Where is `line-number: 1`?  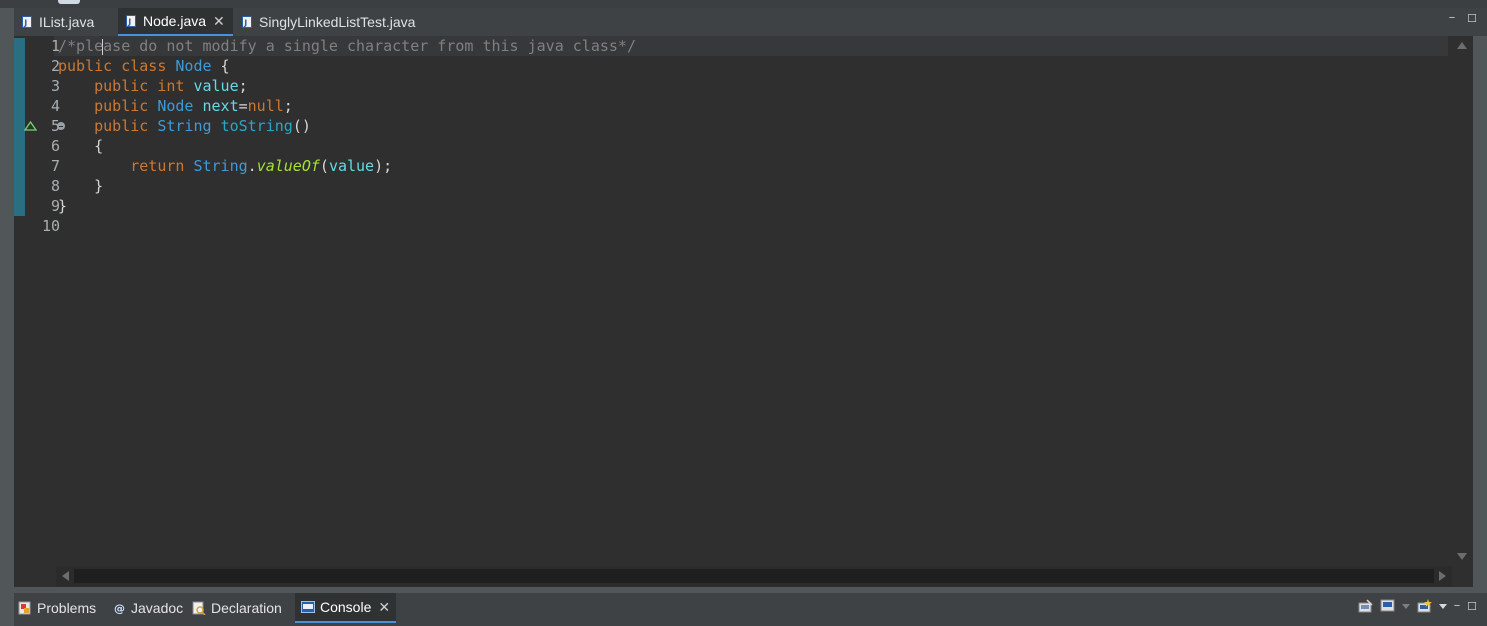 line-number: 1 is located at coordinates (55, 46).